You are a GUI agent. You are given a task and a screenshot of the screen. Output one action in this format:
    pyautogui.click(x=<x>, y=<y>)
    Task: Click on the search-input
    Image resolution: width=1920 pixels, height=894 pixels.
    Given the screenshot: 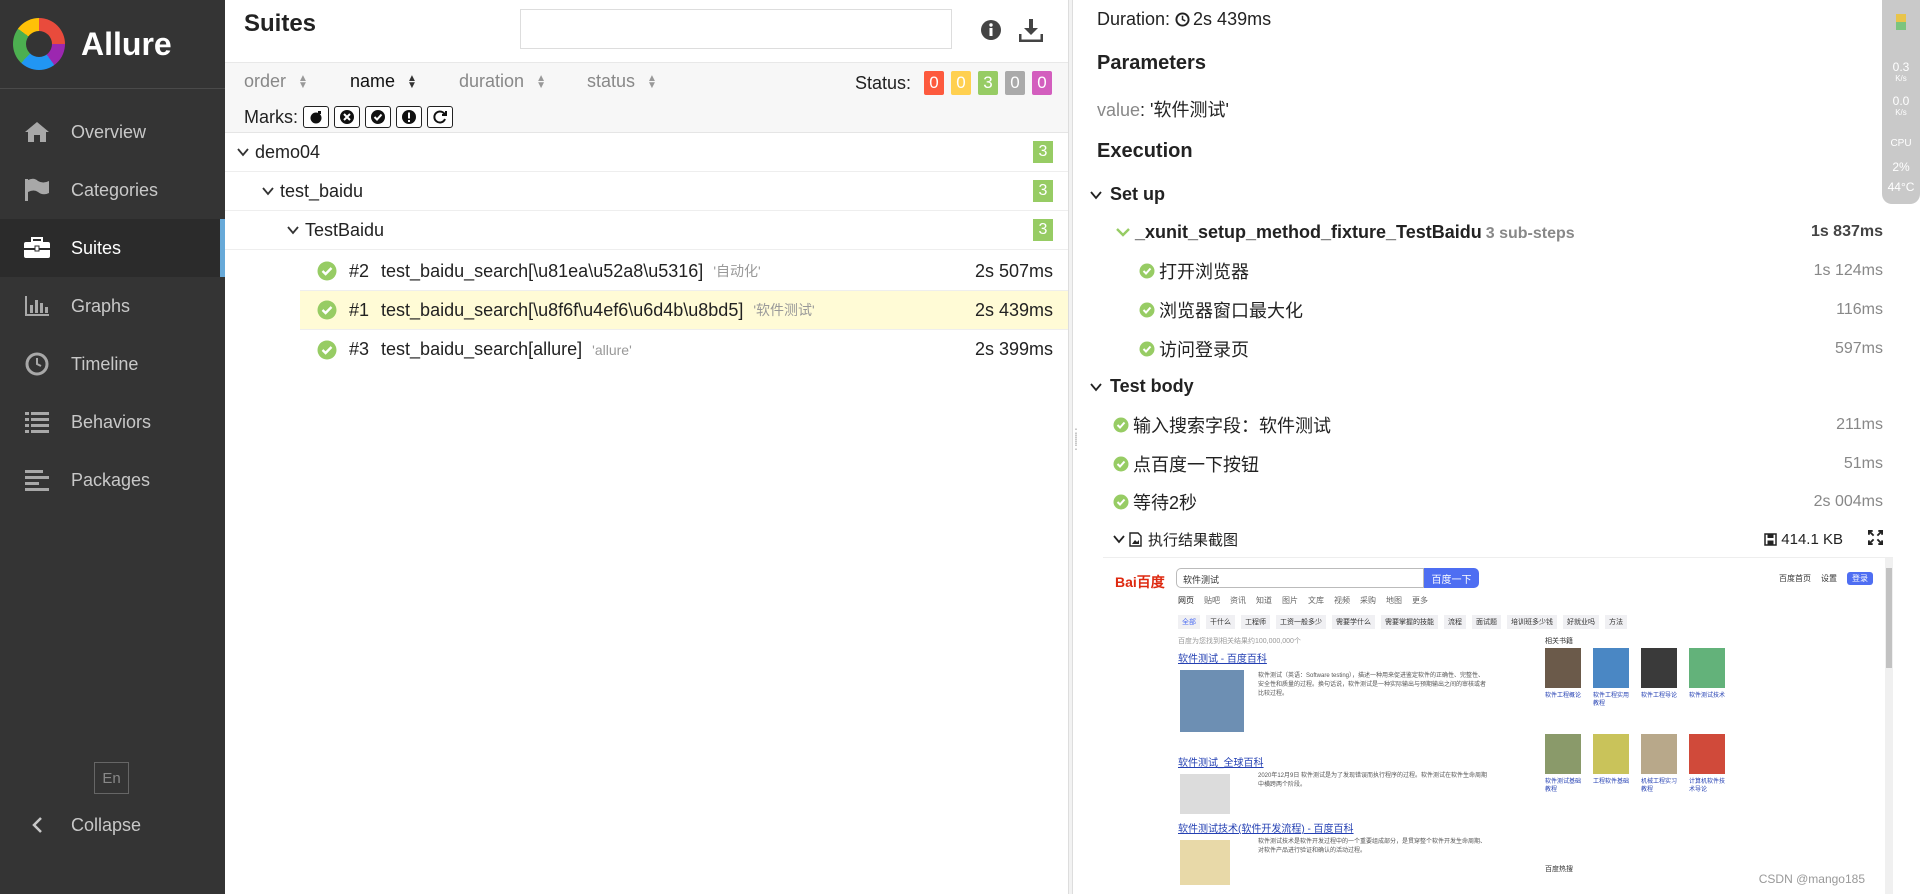 What is the action you would take?
    pyautogui.click(x=736, y=29)
    